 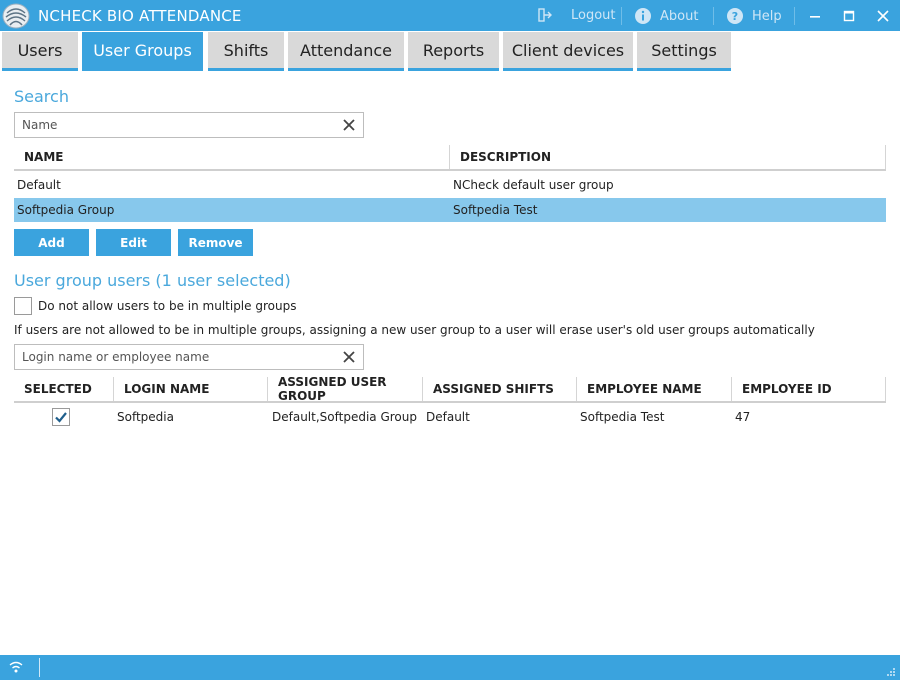 What do you see at coordinates (51, 242) in the screenshot?
I see `add-button: Add` at bounding box center [51, 242].